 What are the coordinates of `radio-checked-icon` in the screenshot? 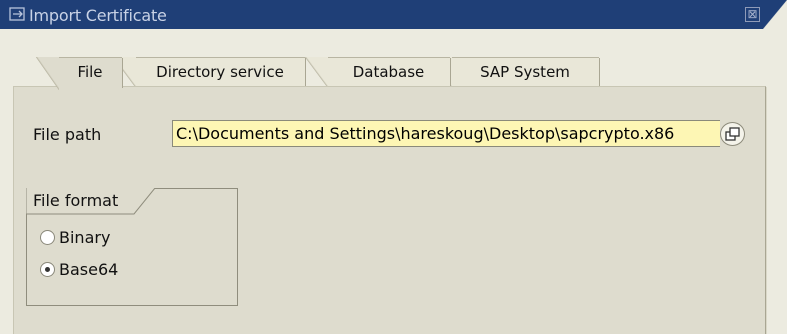 It's located at (47, 269).